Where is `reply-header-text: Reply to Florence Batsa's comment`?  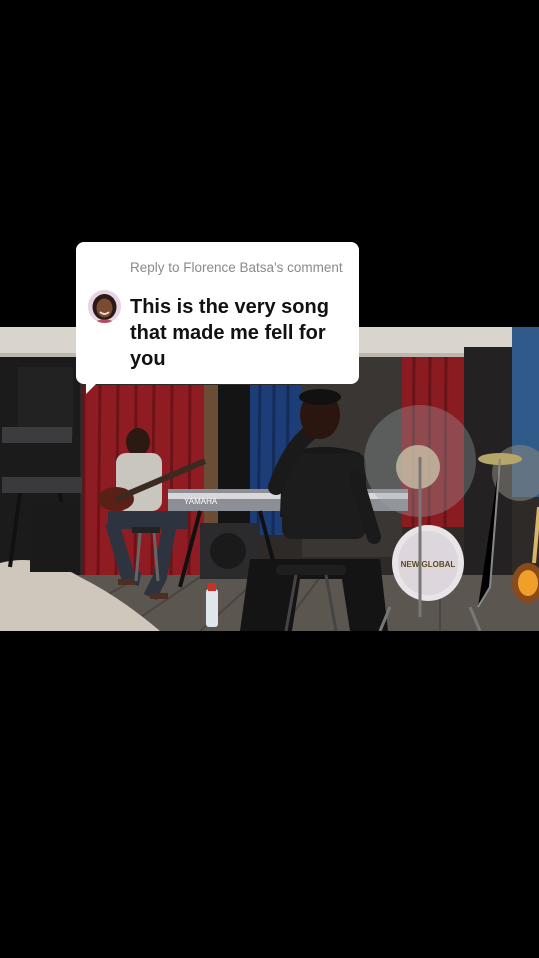 reply-header-text: Reply to Florence Batsa's comment is located at coordinates (236, 267).